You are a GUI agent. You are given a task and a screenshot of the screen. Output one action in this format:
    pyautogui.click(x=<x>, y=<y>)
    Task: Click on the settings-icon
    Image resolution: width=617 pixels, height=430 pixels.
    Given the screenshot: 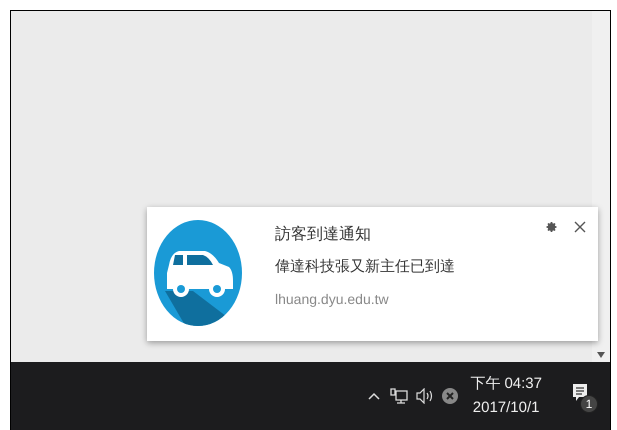 What is the action you would take?
    pyautogui.click(x=552, y=227)
    